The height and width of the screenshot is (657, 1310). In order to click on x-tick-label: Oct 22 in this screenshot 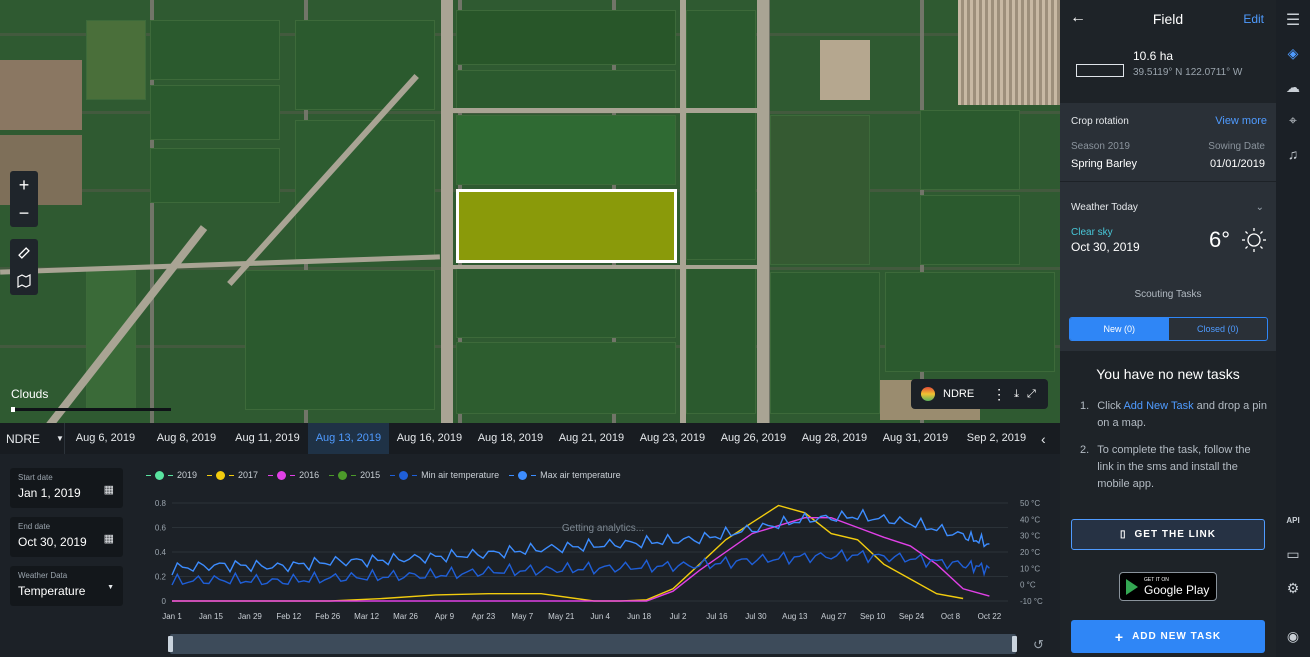, I will do `click(990, 616)`.